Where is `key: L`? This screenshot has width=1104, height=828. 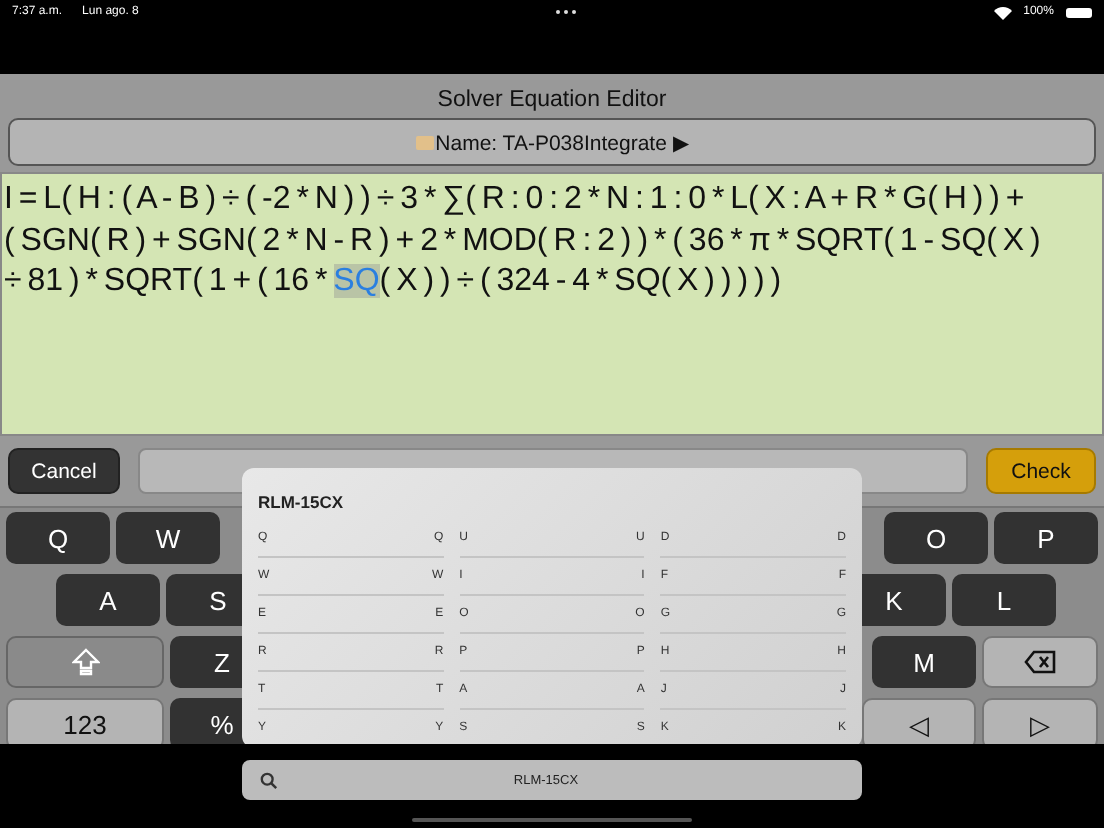
key: L is located at coordinates (1004, 600).